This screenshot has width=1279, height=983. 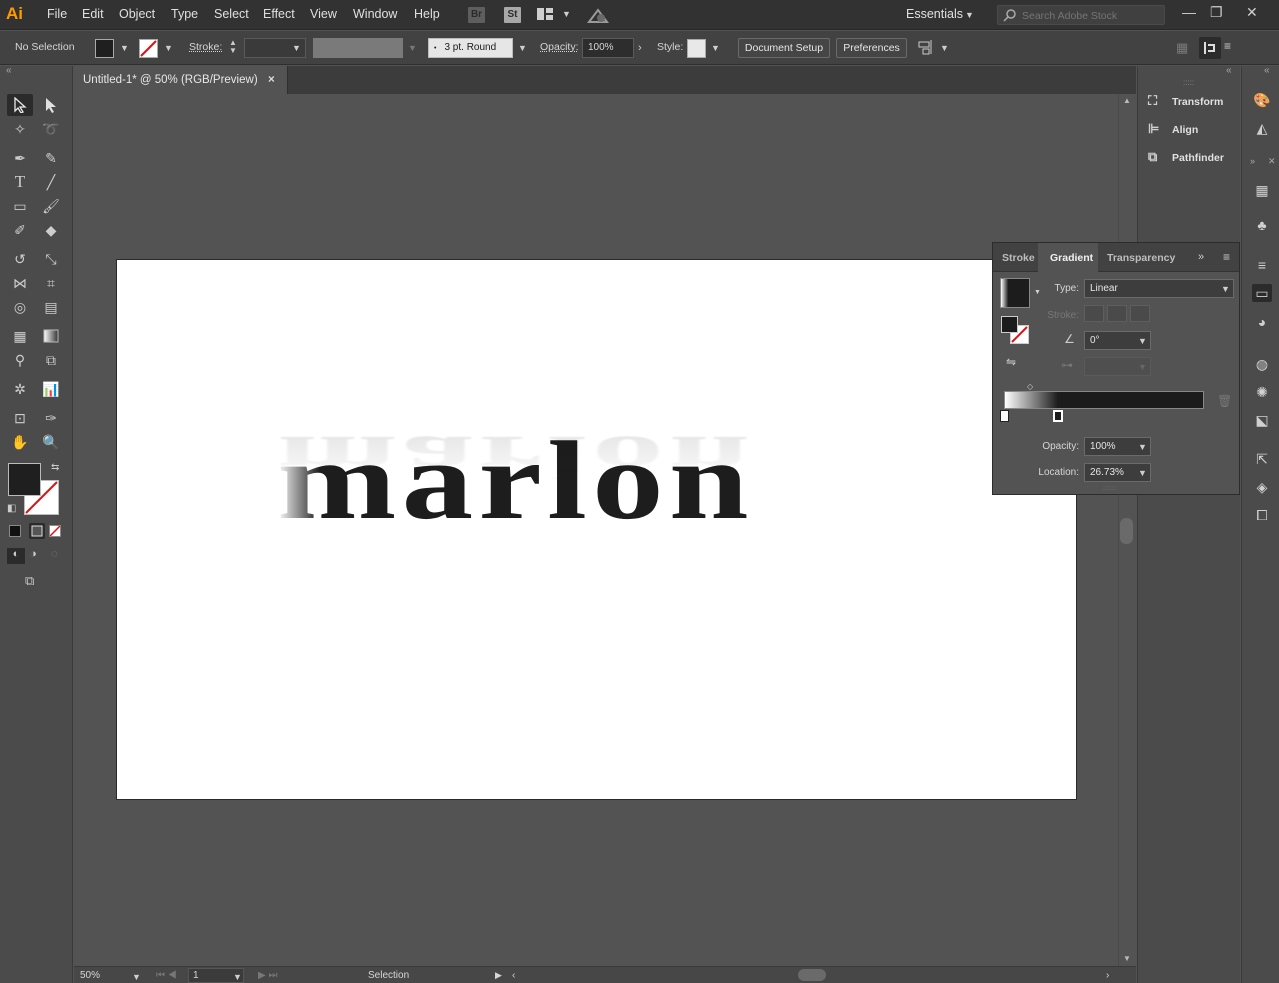 I want to click on tab-gradient: Gradient, so click(x=1071, y=258).